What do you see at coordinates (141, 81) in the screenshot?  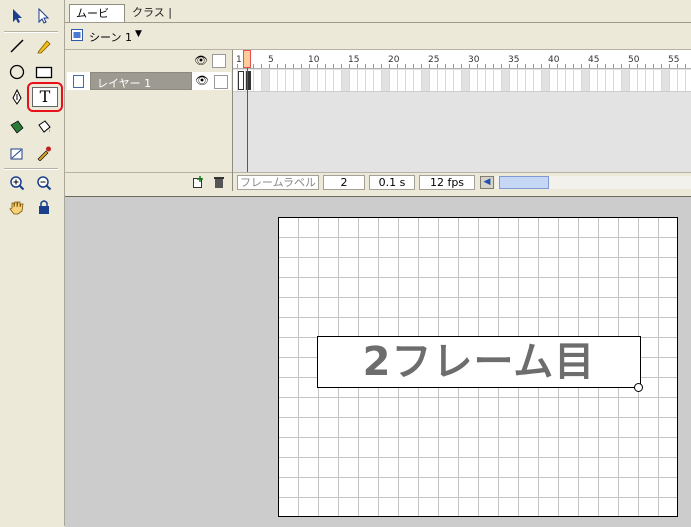 I see `layer-name-box: レイヤー 1` at bounding box center [141, 81].